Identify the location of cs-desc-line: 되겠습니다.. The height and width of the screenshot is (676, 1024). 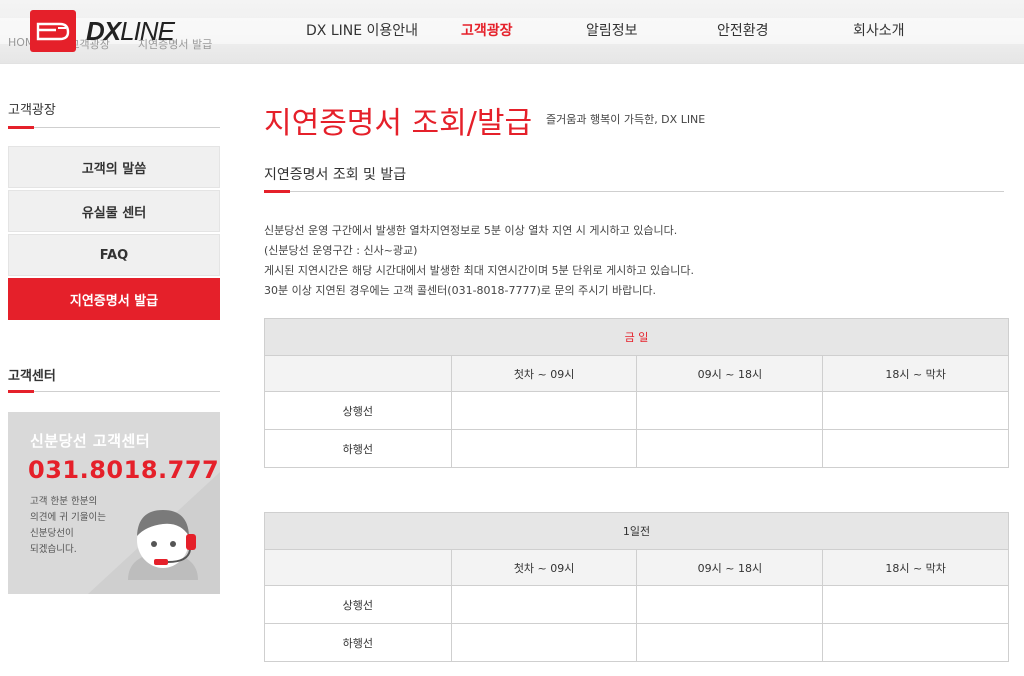
(53, 549).